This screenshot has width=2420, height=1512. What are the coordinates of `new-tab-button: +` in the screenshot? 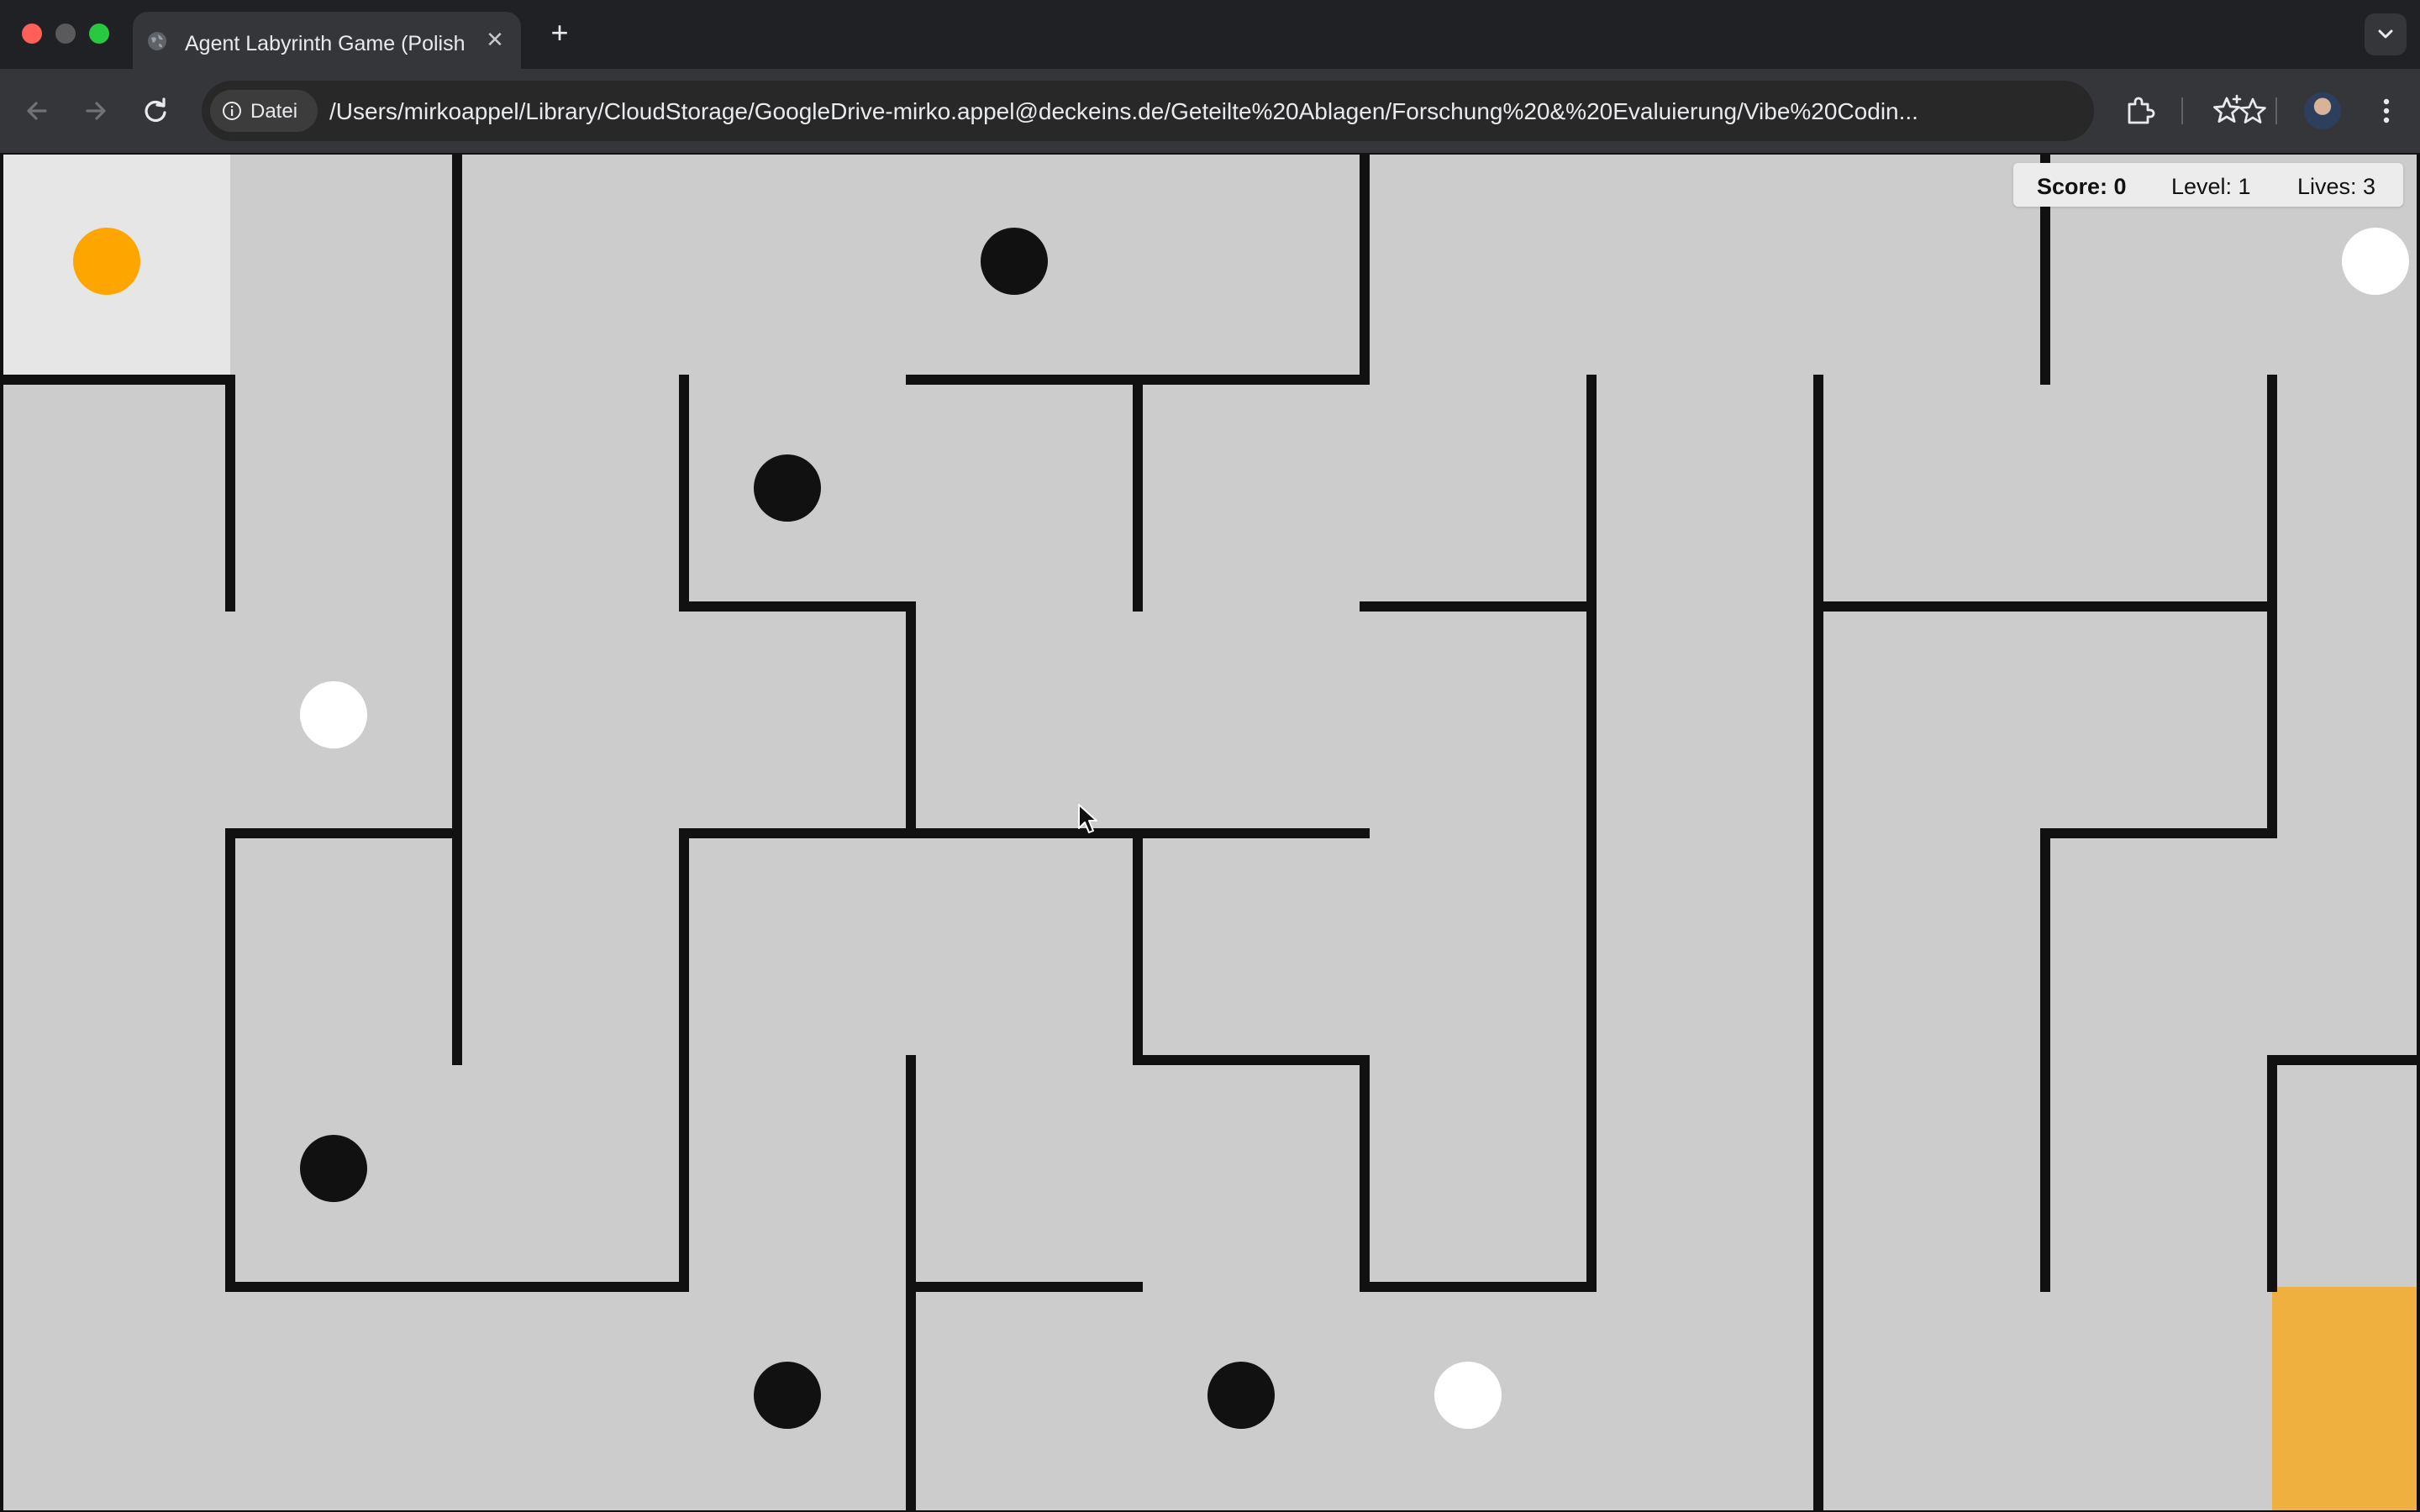 It's located at (559, 33).